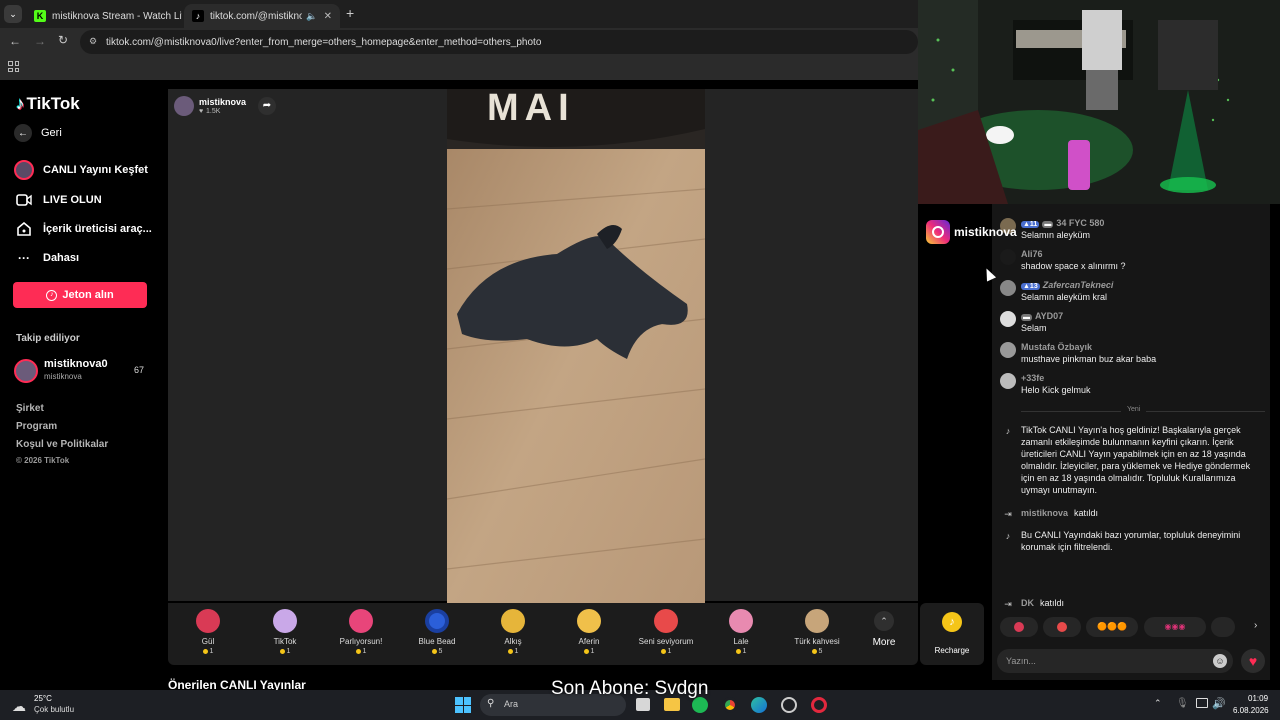 The height and width of the screenshot is (720, 1280). What do you see at coordinates (1253, 661) in the screenshot?
I see `like-button: ♥` at bounding box center [1253, 661].